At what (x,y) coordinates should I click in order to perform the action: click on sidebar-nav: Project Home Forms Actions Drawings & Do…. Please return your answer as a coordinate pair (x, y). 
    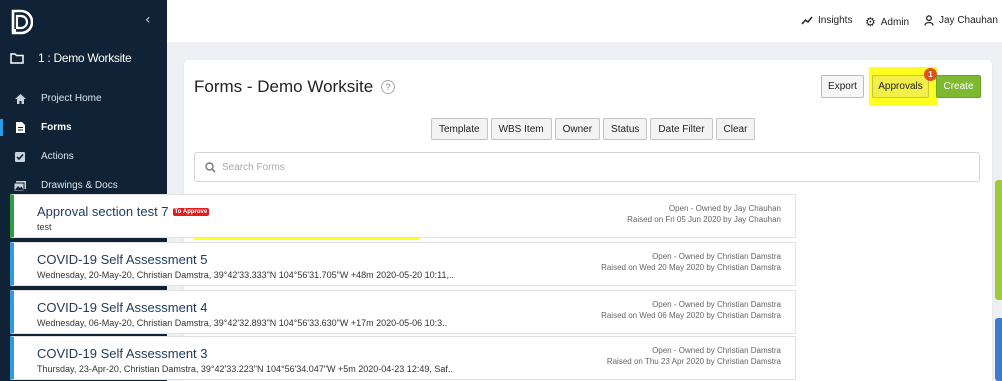
    Looking at the image, I should click on (83, 142).